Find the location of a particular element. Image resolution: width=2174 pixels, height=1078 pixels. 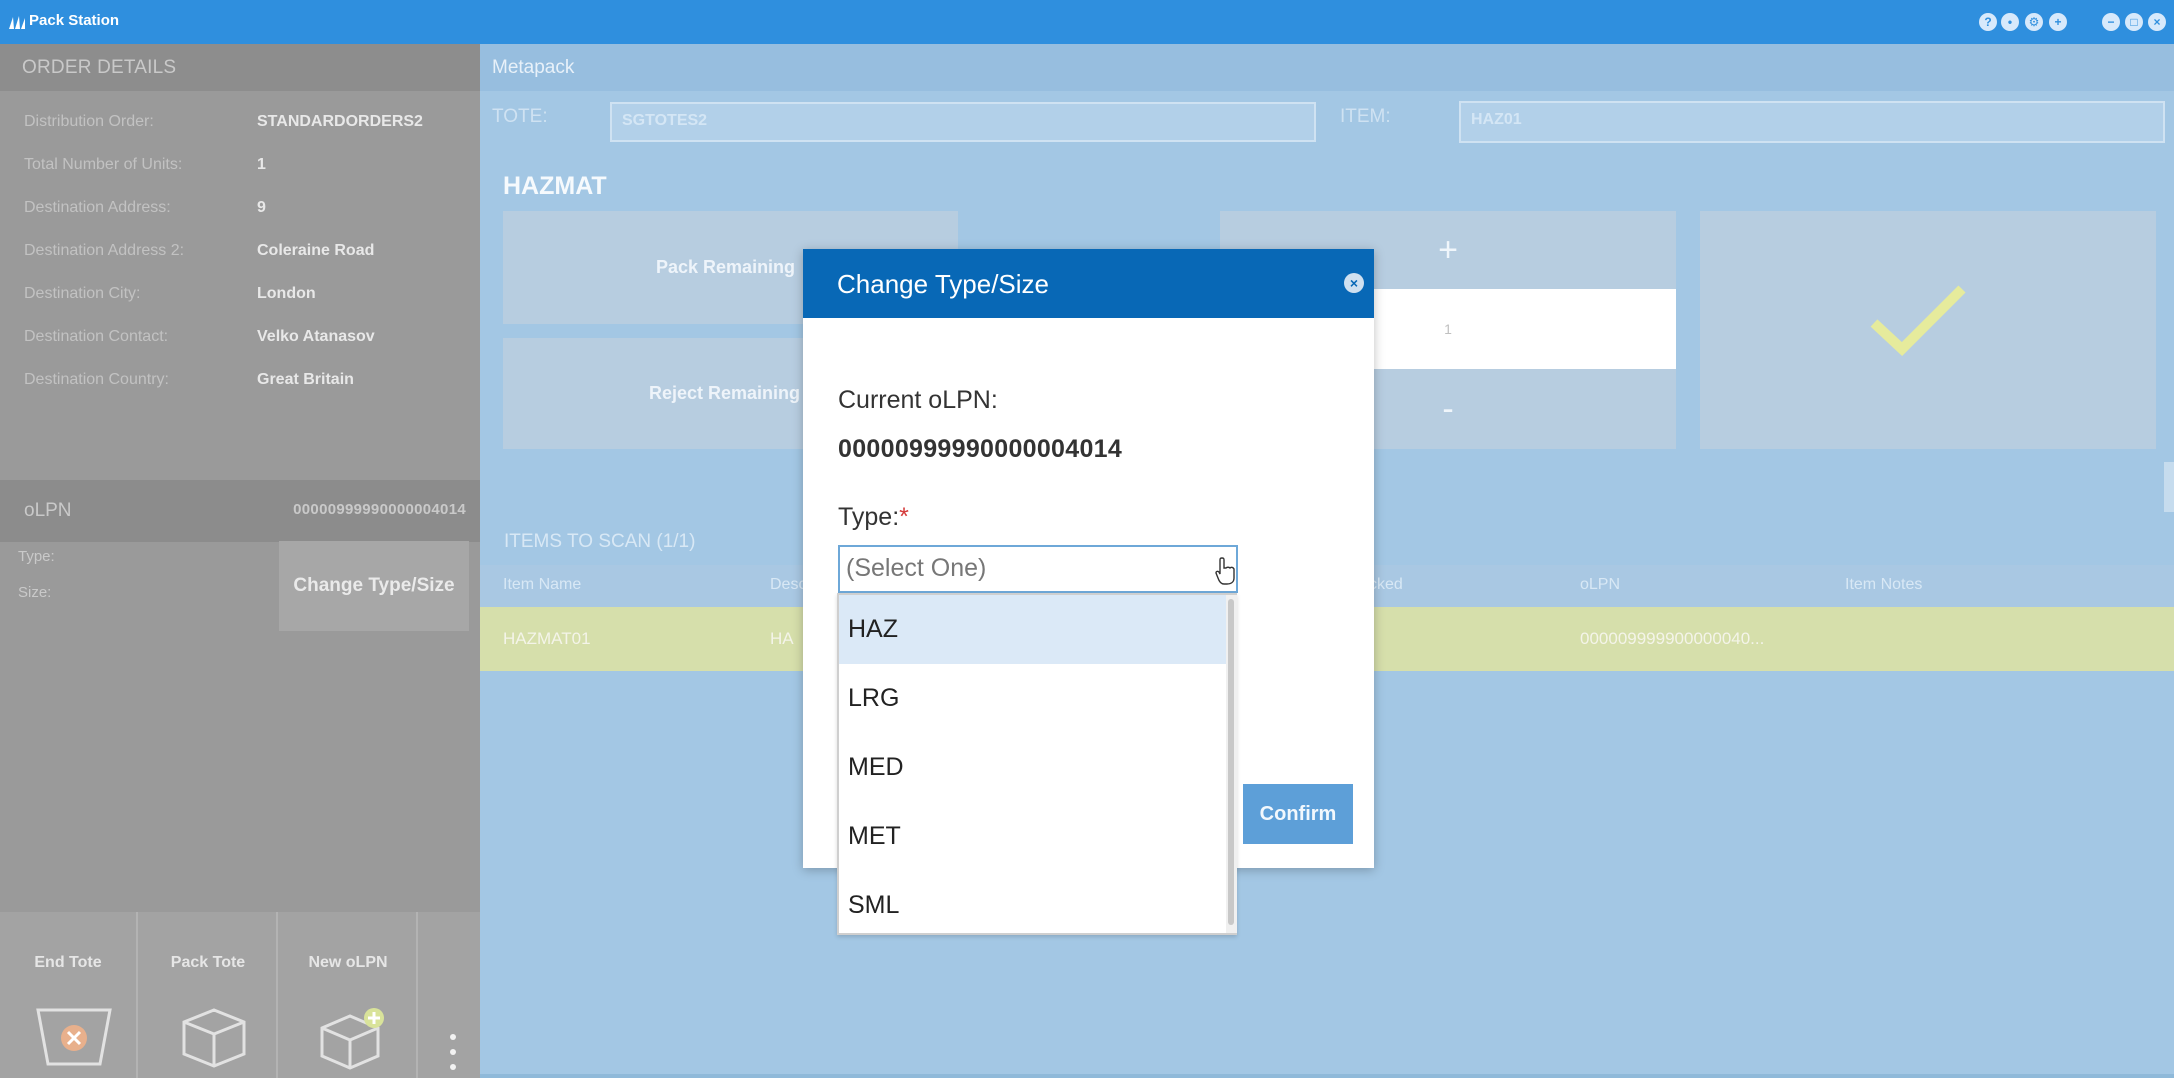

table-cell: HA is located at coordinates (782, 638).